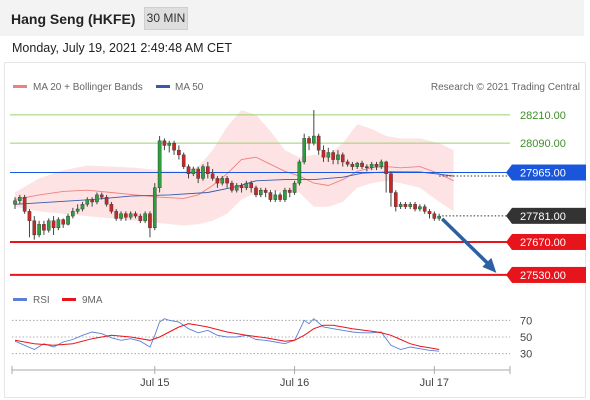  What do you see at coordinates (163, 86) in the screenshot?
I see `ma50-legend-swatch` at bounding box center [163, 86].